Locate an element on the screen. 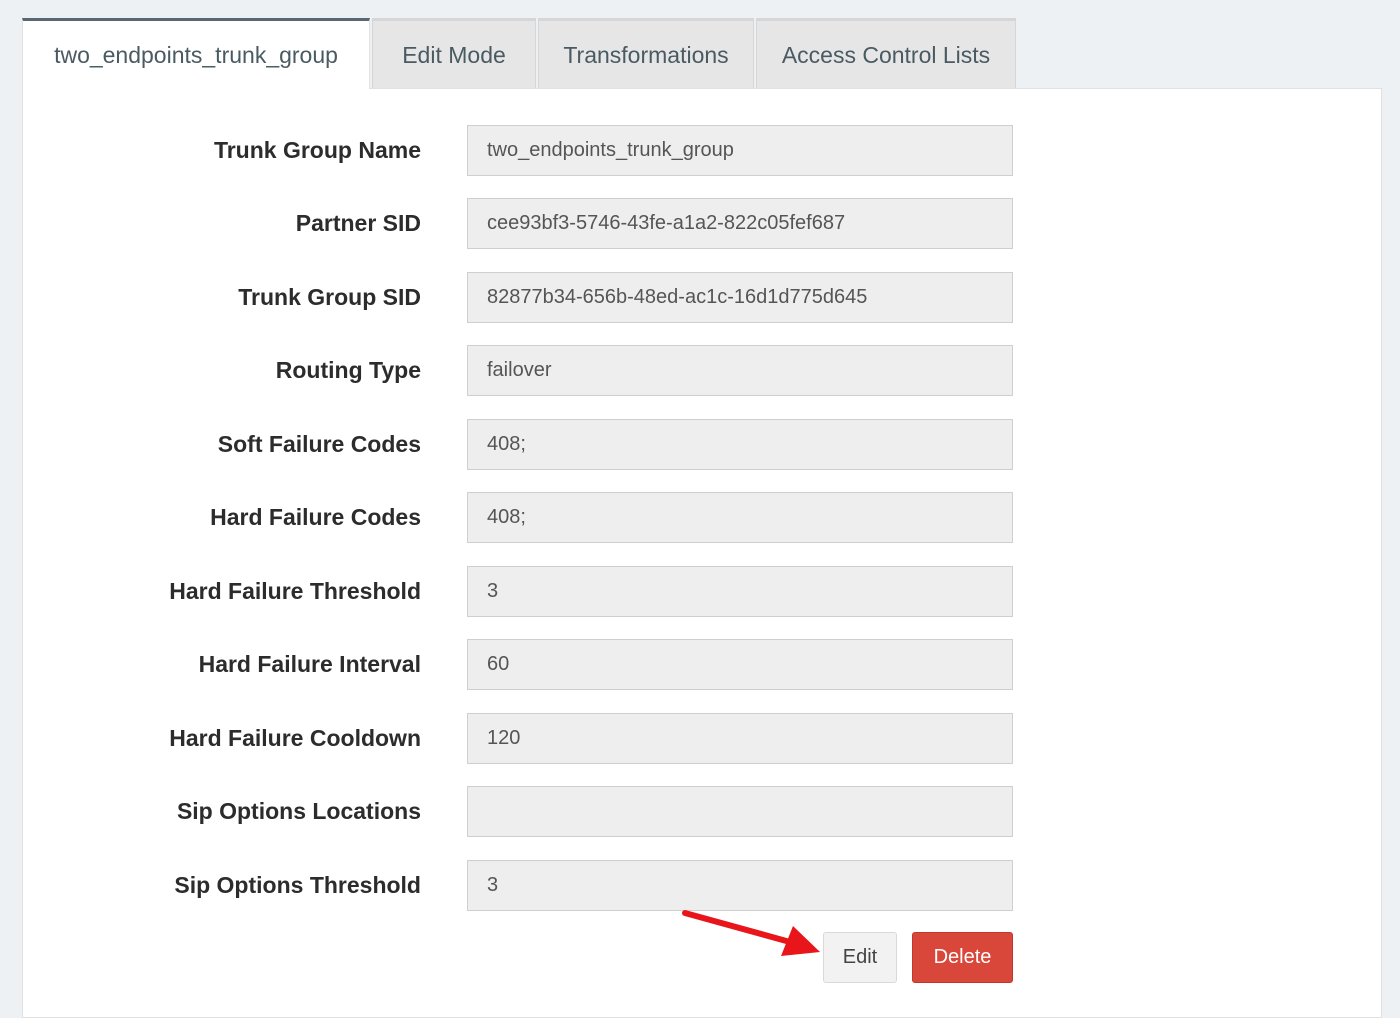 The image size is (1400, 1018). edit-button: Edit is located at coordinates (860, 957).